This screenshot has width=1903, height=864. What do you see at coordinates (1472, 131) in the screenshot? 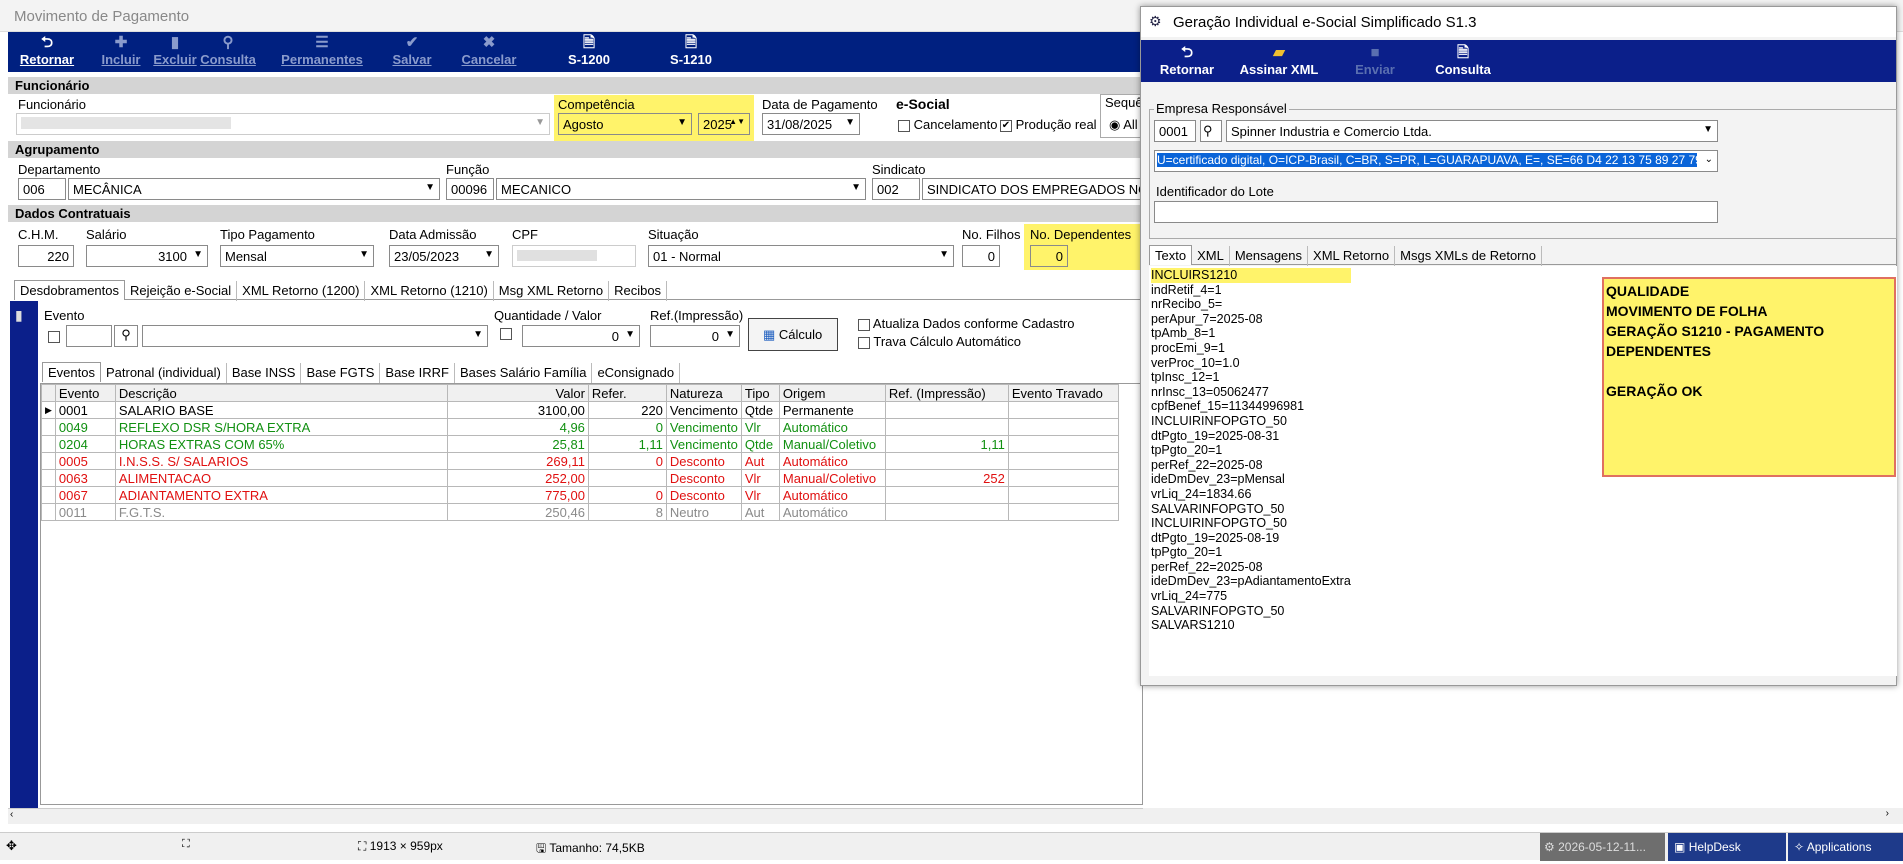
I see `empresa-select: Spinner Industria e Comercio Ltda. ▼` at bounding box center [1472, 131].